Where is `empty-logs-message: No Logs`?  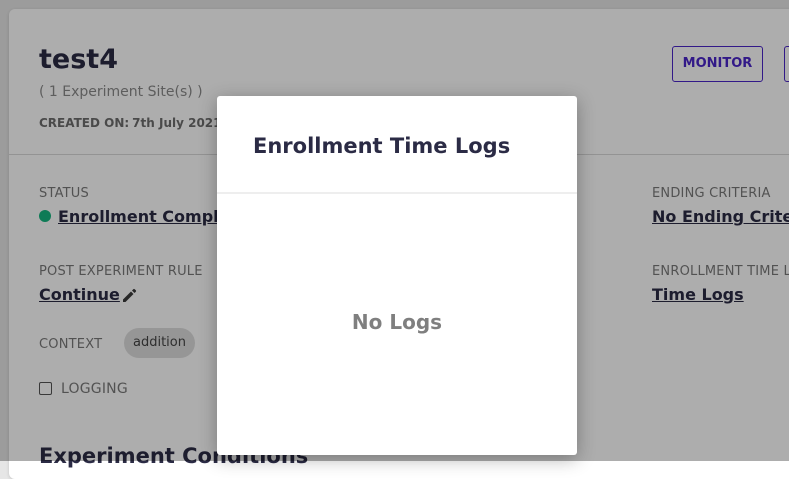 empty-logs-message: No Logs is located at coordinates (397, 322).